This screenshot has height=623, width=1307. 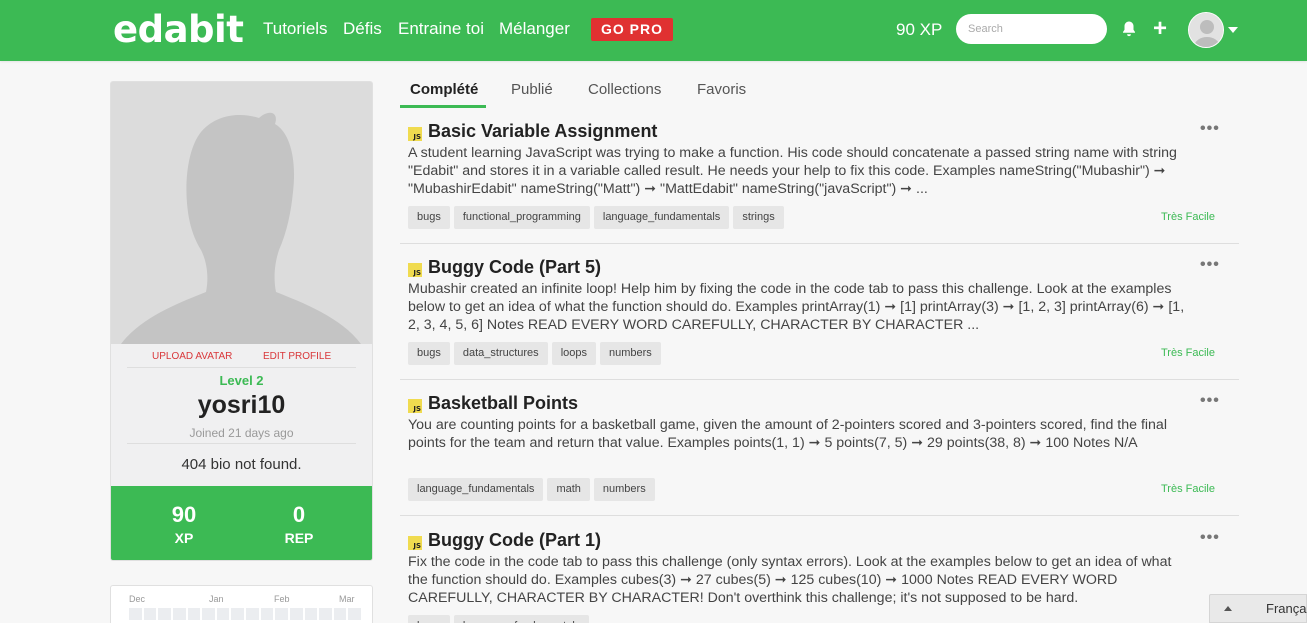 I want to click on xp-counter: 90 XP, so click(x=919, y=29).